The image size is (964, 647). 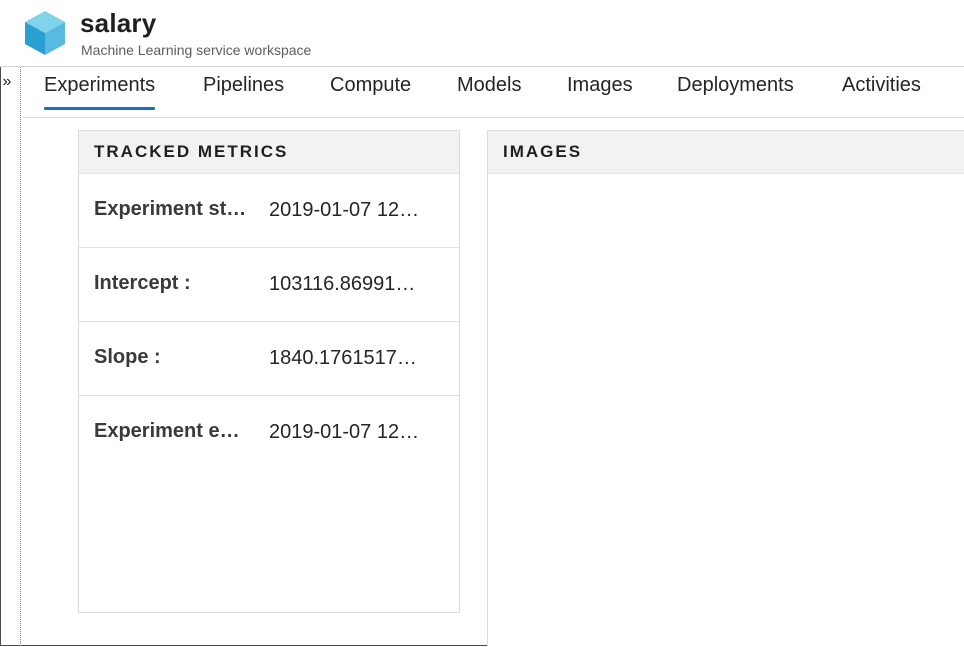 What do you see at coordinates (881, 89) in the screenshot?
I see `tab-activities: Activities` at bounding box center [881, 89].